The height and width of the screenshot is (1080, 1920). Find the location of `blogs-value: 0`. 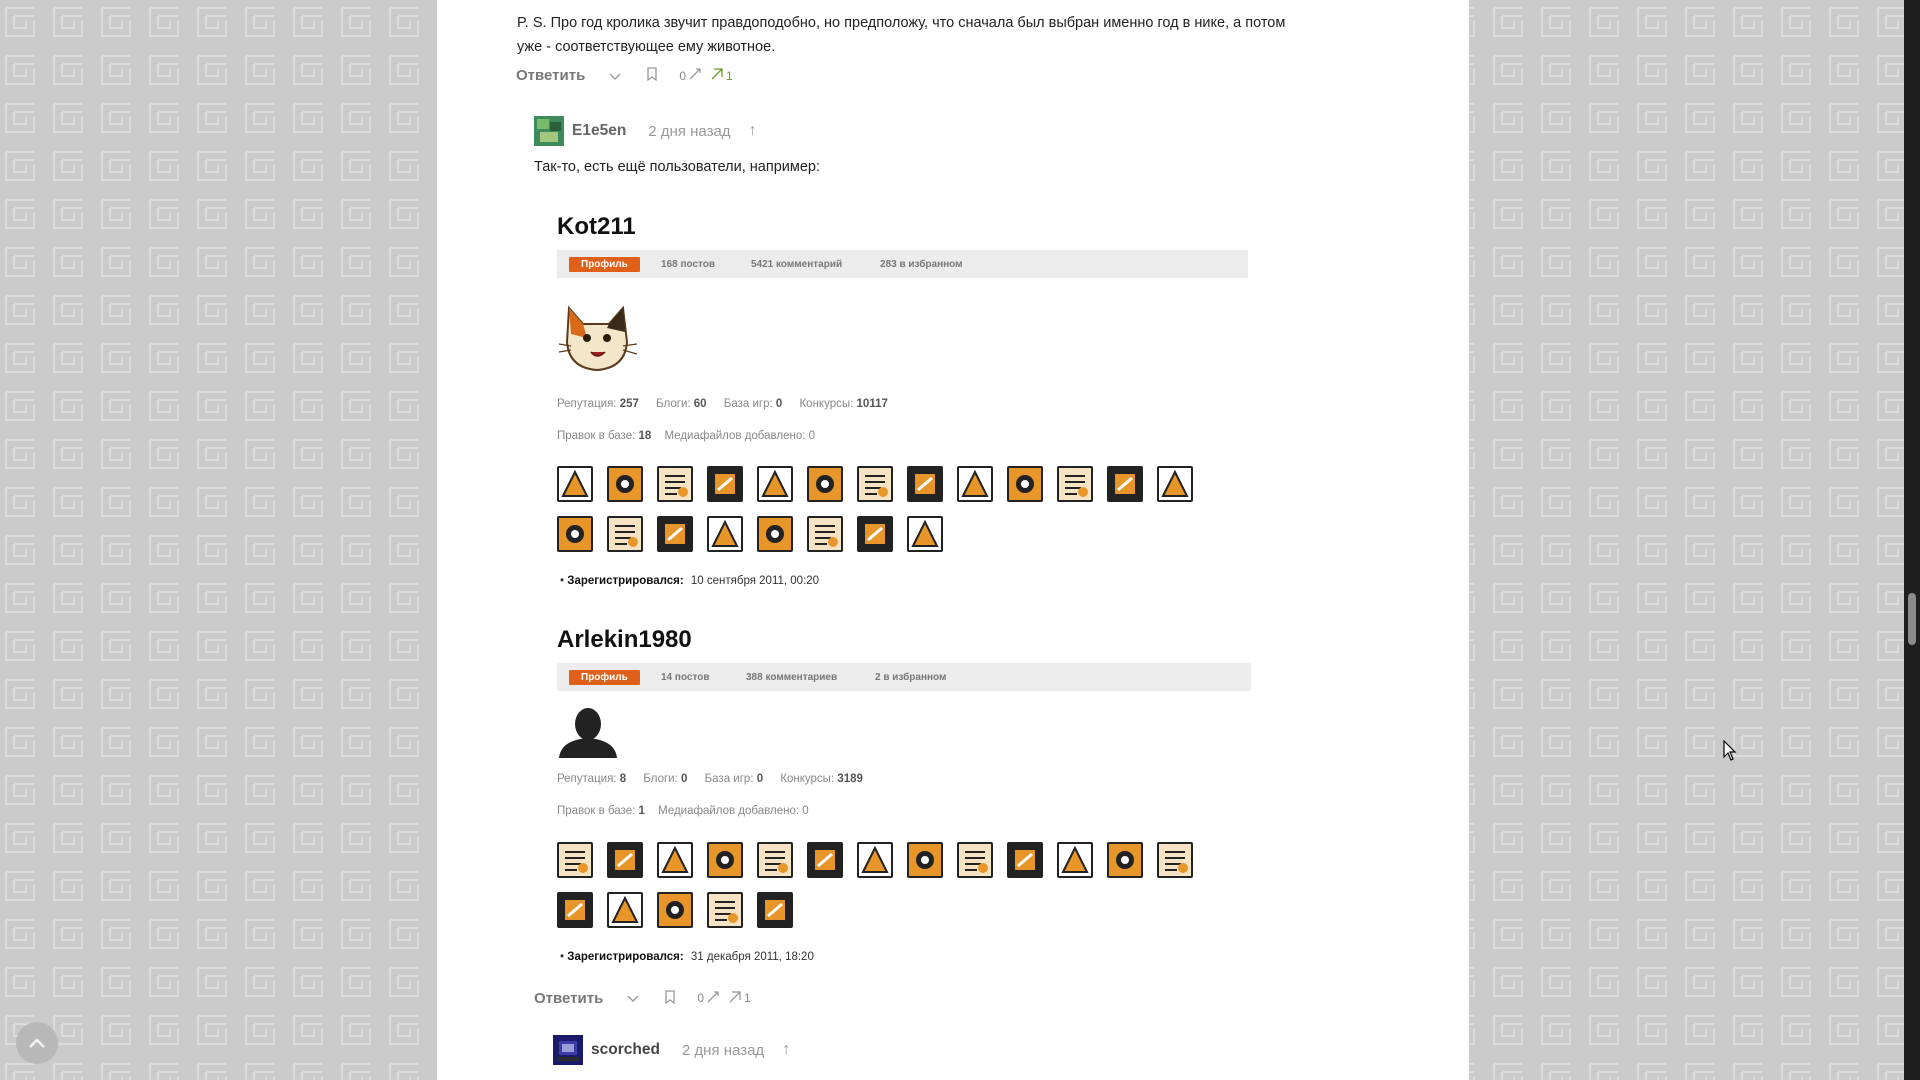

blogs-value: 0 is located at coordinates (684, 779).